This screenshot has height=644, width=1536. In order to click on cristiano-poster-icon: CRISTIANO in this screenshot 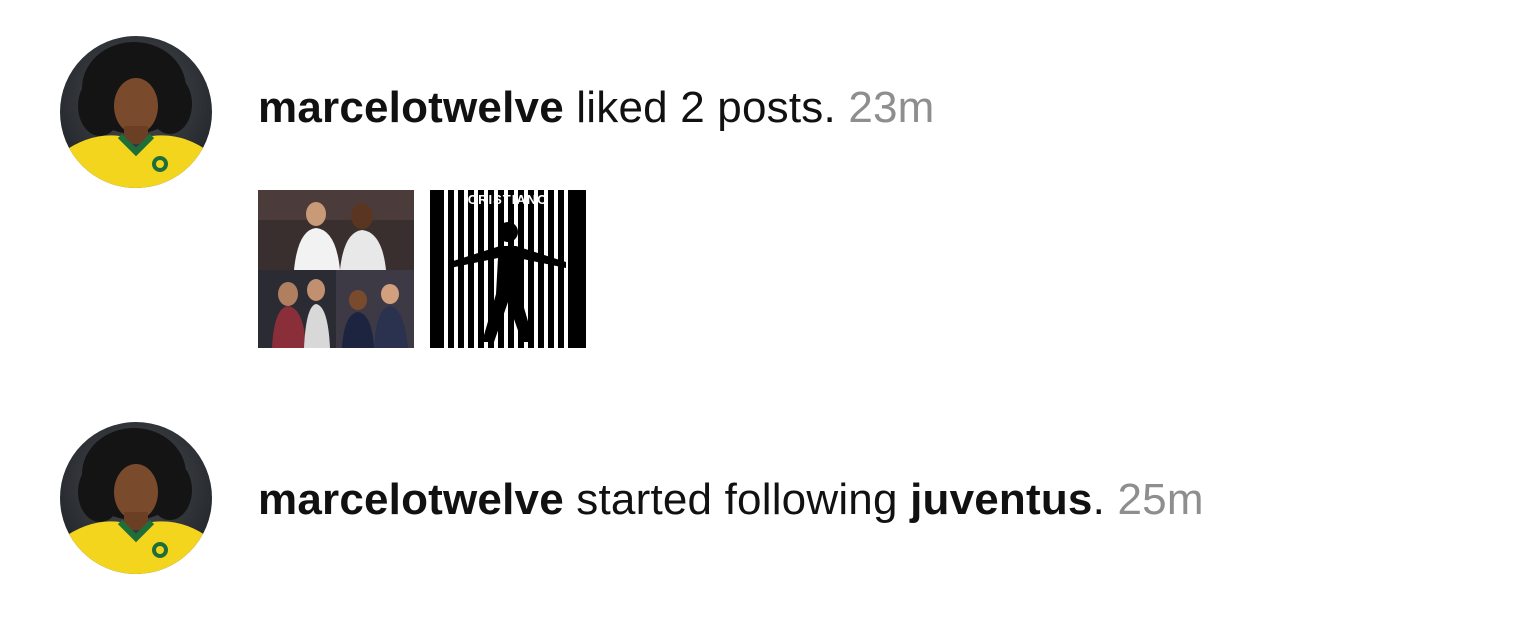, I will do `click(508, 269)`.